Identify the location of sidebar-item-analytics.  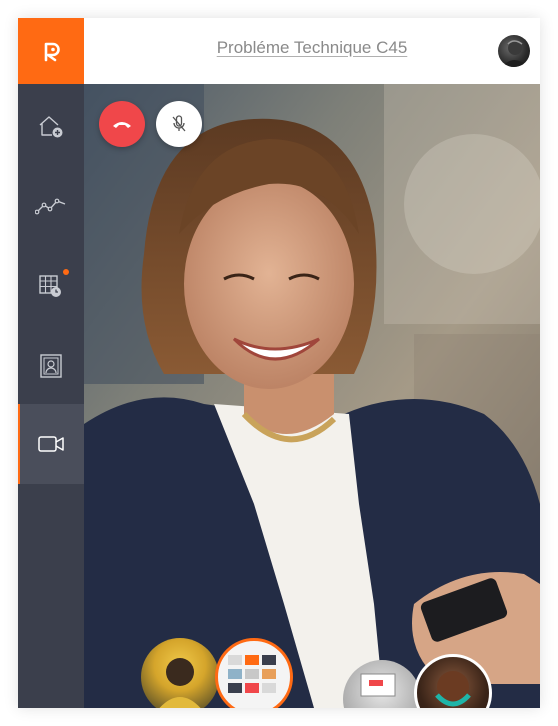
(51, 206).